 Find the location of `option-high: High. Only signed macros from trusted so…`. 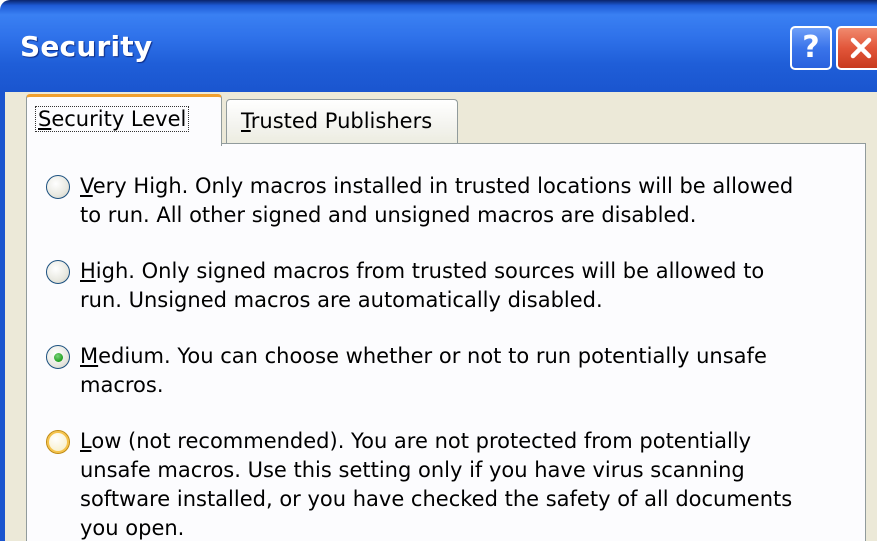

option-high: High. Only signed macros from trusted so… is located at coordinates (405, 286).